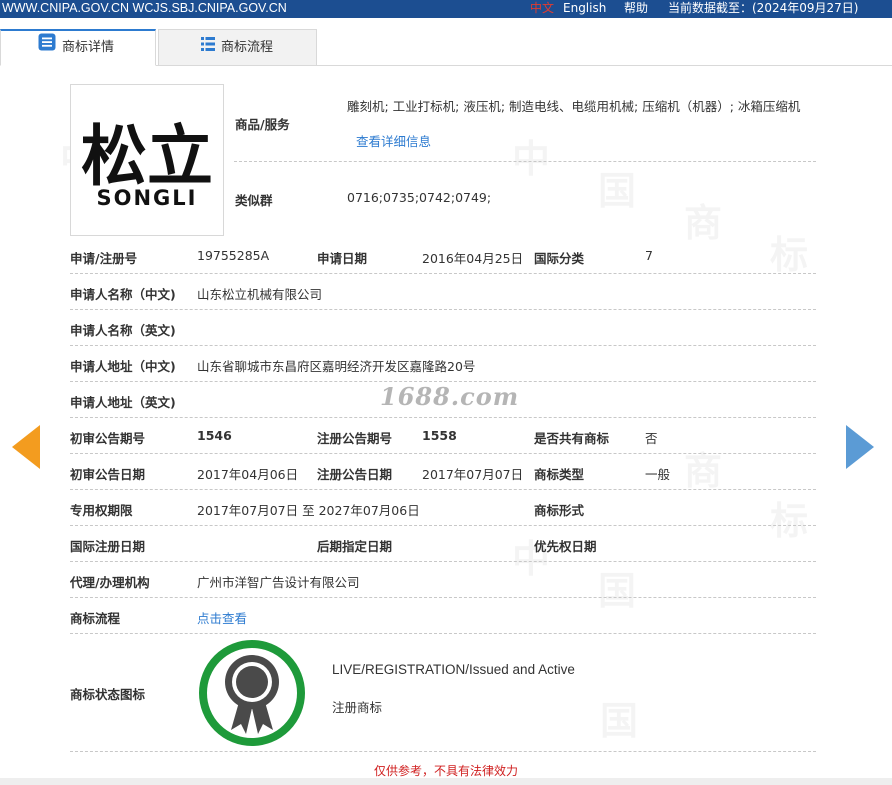 The height and width of the screenshot is (785, 892). What do you see at coordinates (88, 47) in the screenshot?
I see `tab-mark-detail-label: 商标详情` at bounding box center [88, 47].